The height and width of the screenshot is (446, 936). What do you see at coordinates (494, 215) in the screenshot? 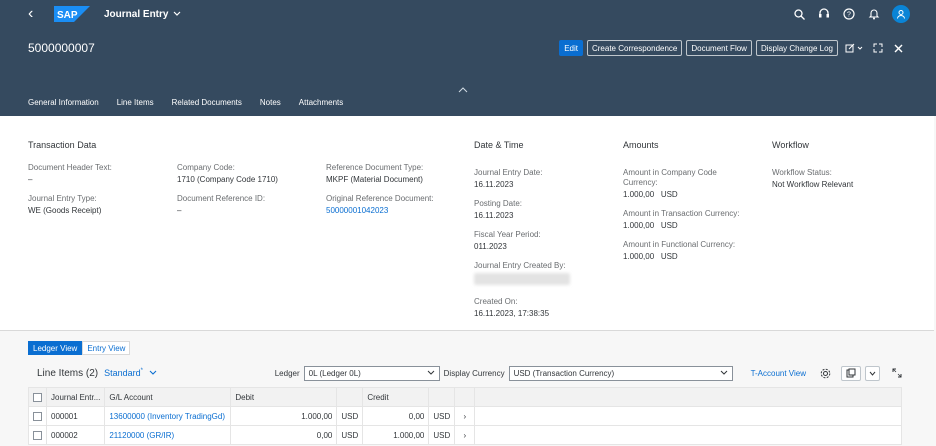
I see `posting-date-value: 16.11.2023` at bounding box center [494, 215].